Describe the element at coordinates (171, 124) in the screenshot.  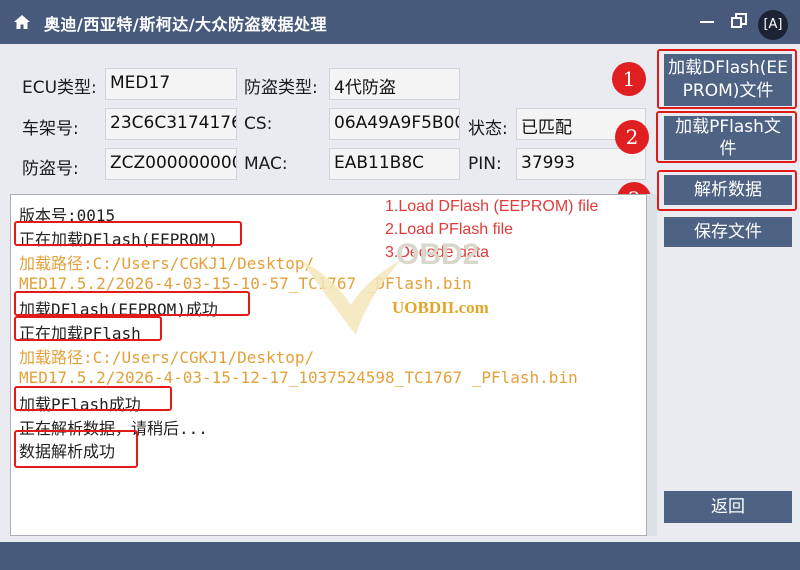
I see `vin-field: 23C6C3174176` at that location.